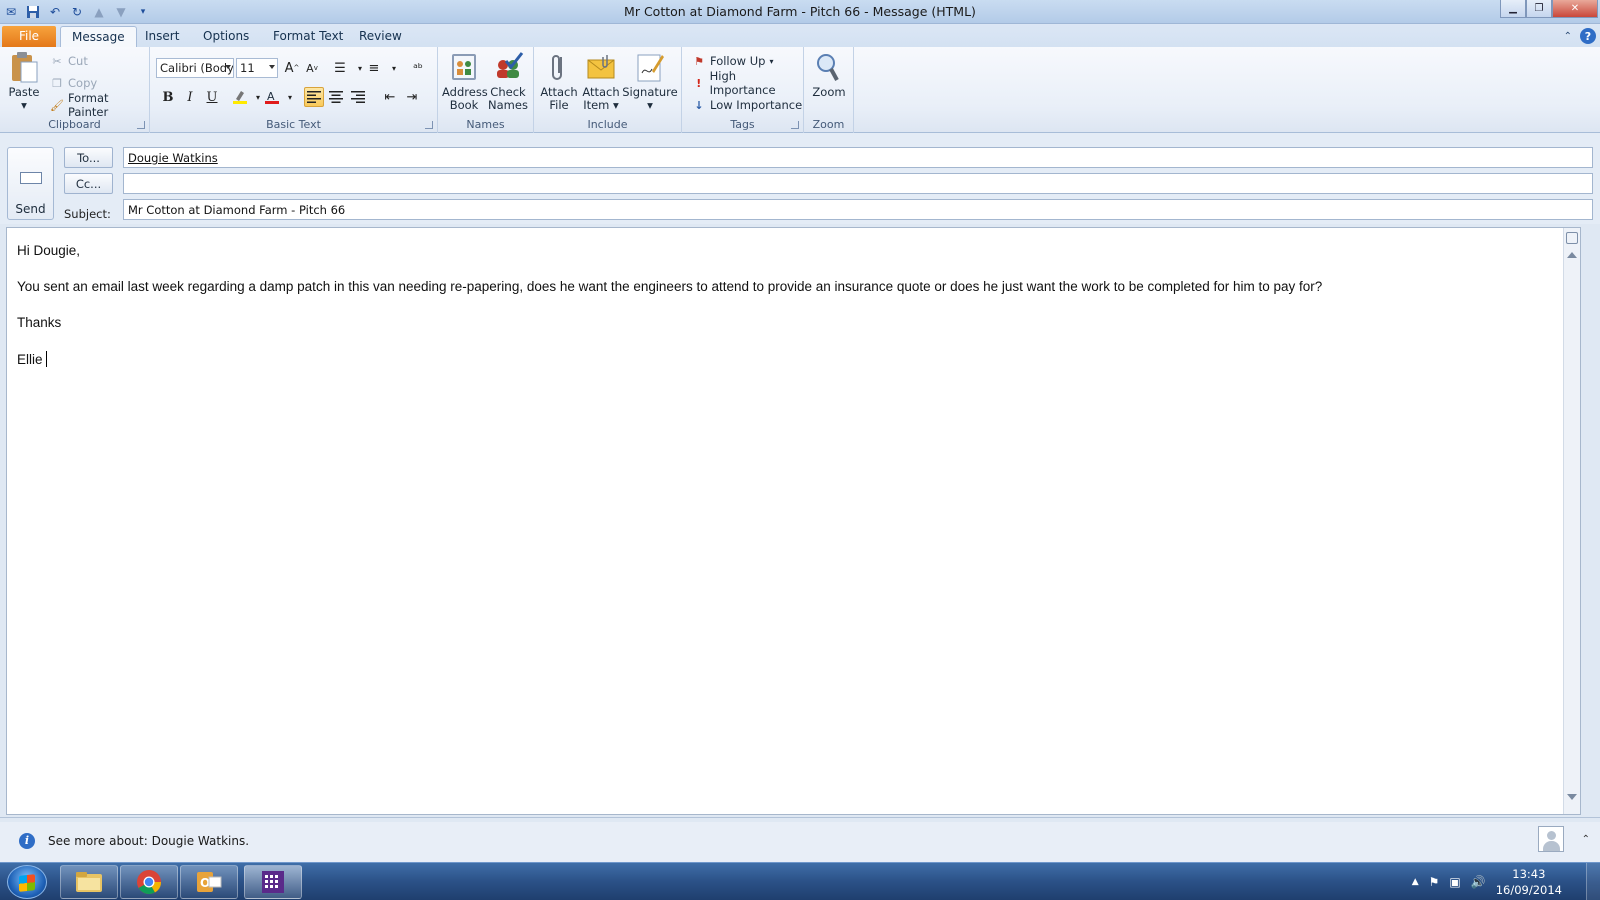 This screenshot has width=1600, height=900. What do you see at coordinates (30, 183) in the screenshot?
I see `send-button: Send` at bounding box center [30, 183].